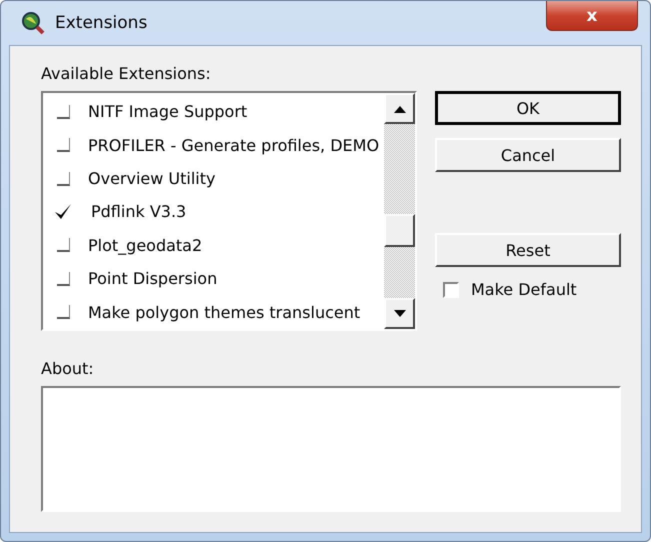 This screenshot has height=542, width=651. Describe the element at coordinates (126, 73) in the screenshot. I see `list-label: Available Extensions:` at that location.